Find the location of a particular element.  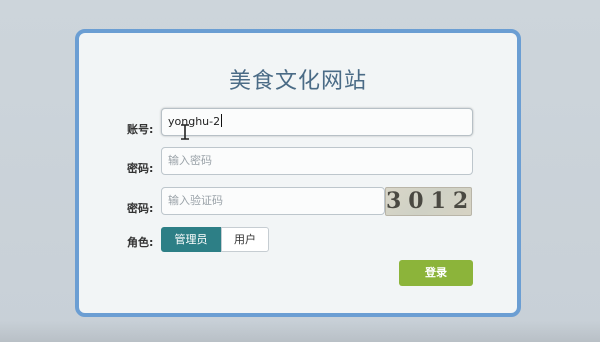

account-label: 账号: is located at coordinates (140, 129).